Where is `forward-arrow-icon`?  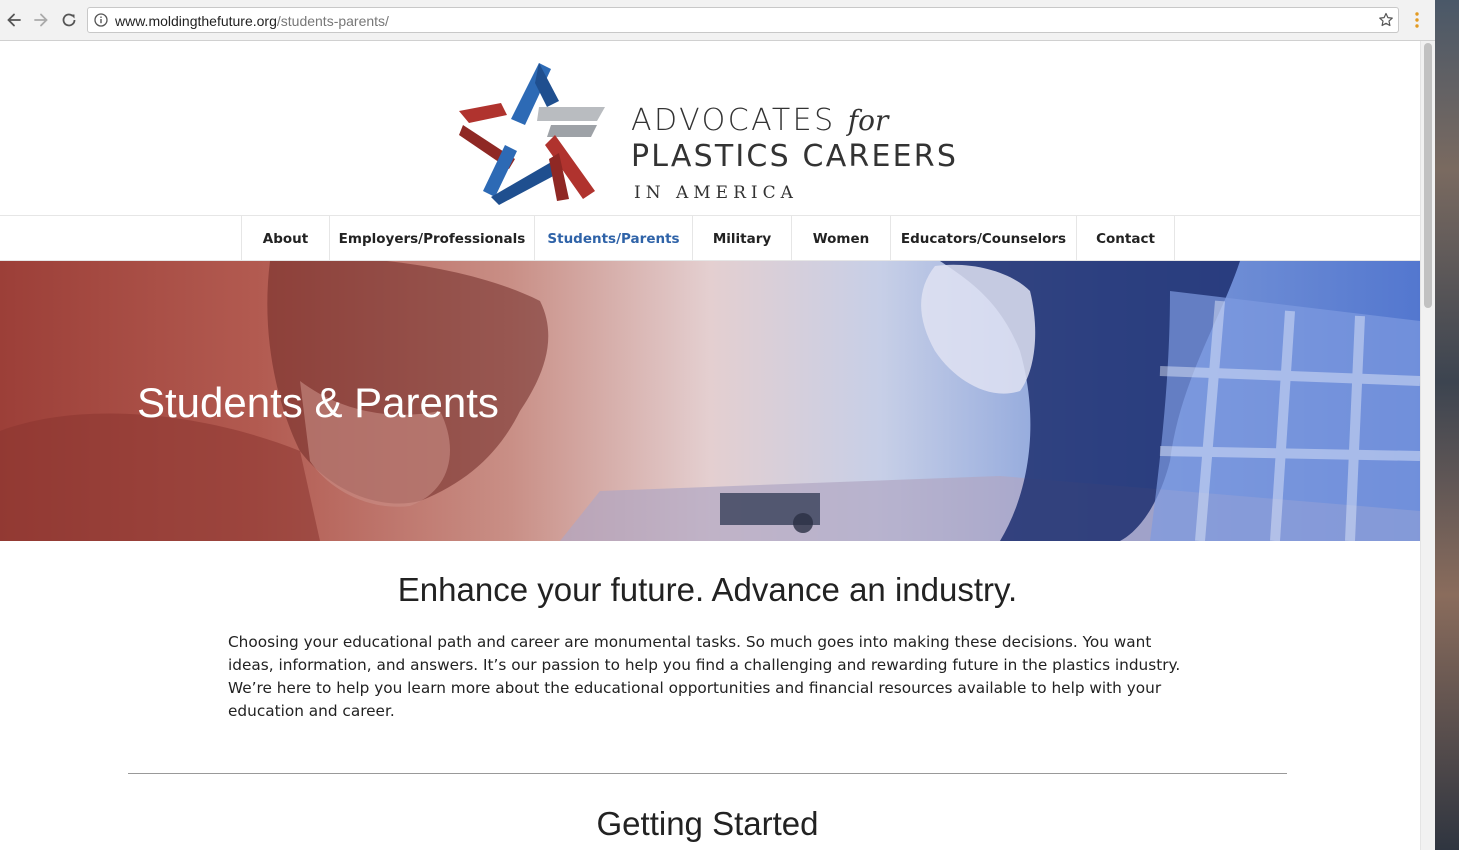
forward-arrow-icon is located at coordinates (41, 20).